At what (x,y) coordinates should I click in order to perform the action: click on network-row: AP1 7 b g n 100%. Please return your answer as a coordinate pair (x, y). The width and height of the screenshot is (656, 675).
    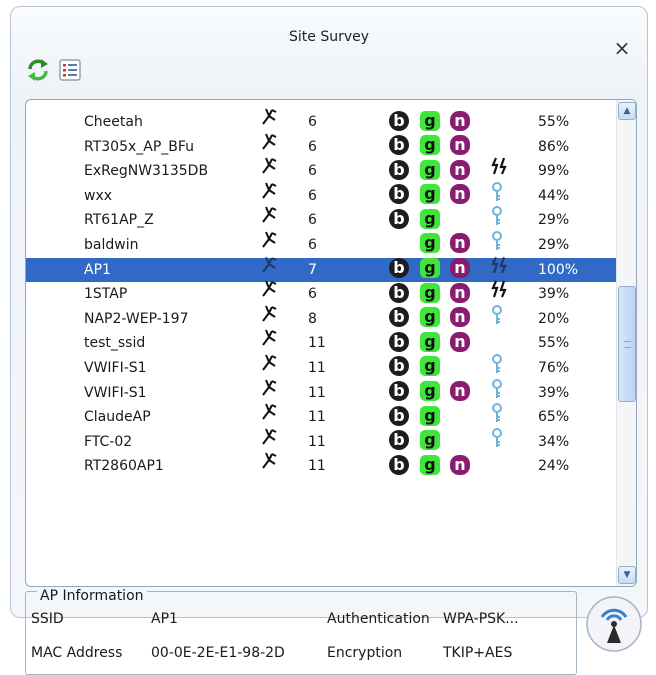
    Looking at the image, I should click on (321, 269).